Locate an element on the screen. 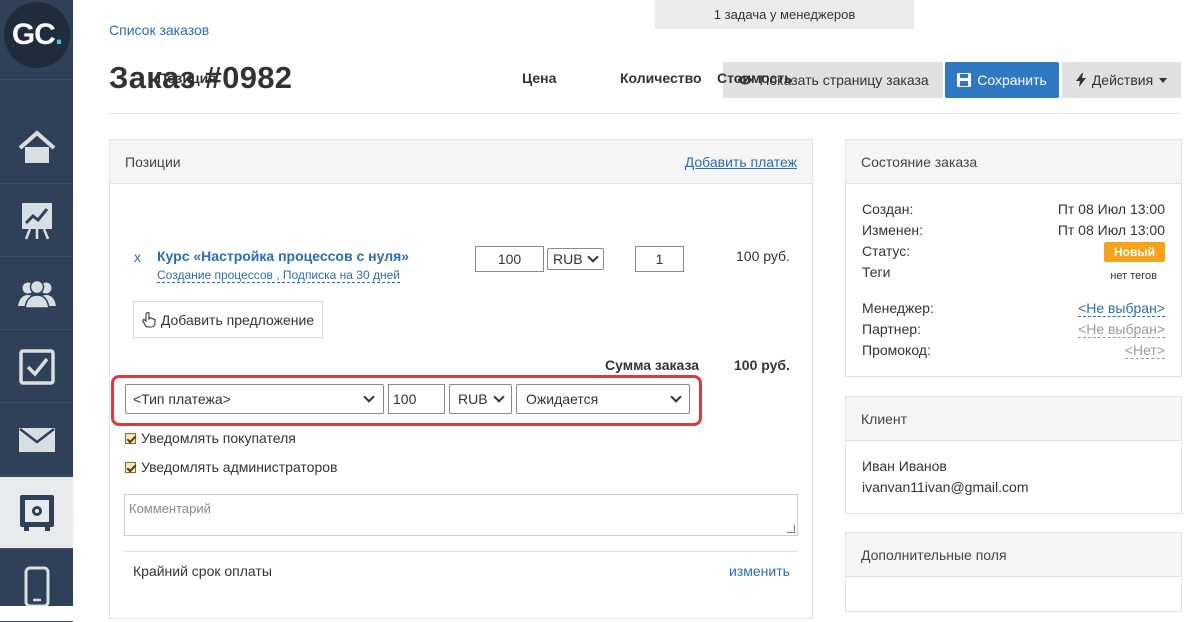 Image resolution: width=1200 pixels, height=622 pixels. client-email: ivanvan11ivan@gmail.com is located at coordinates (945, 487).